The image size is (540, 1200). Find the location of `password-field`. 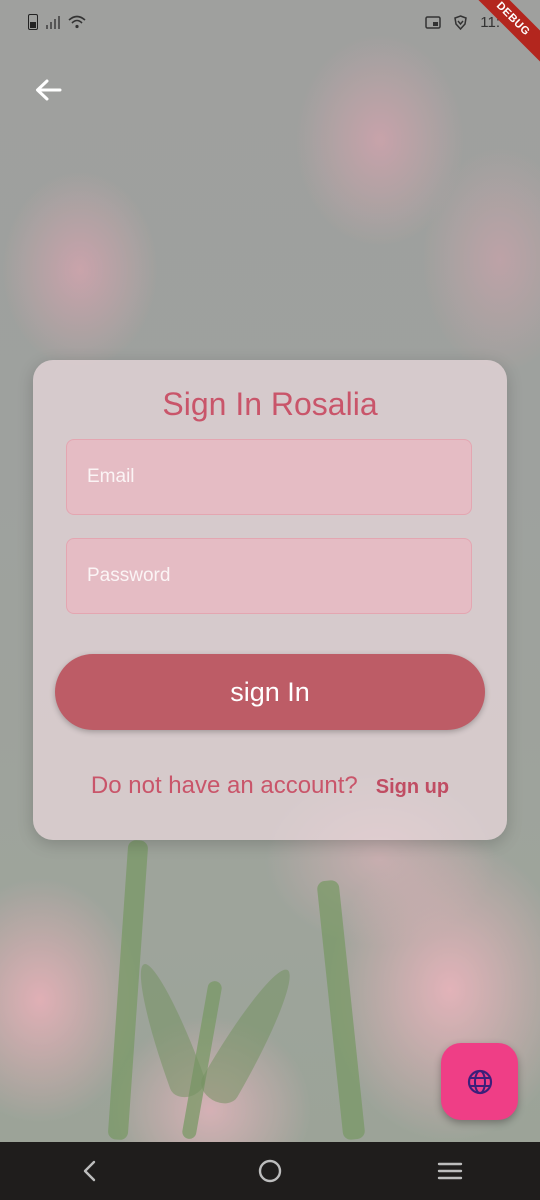

password-field is located at coordinates (269, 576).